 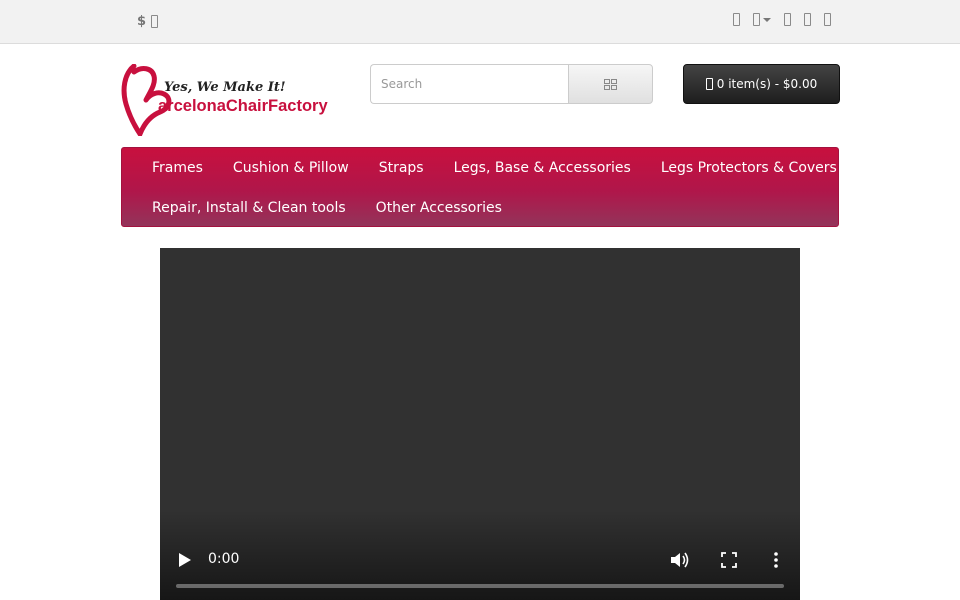 I want to click on cart-icon, so click(x=807, y=19).